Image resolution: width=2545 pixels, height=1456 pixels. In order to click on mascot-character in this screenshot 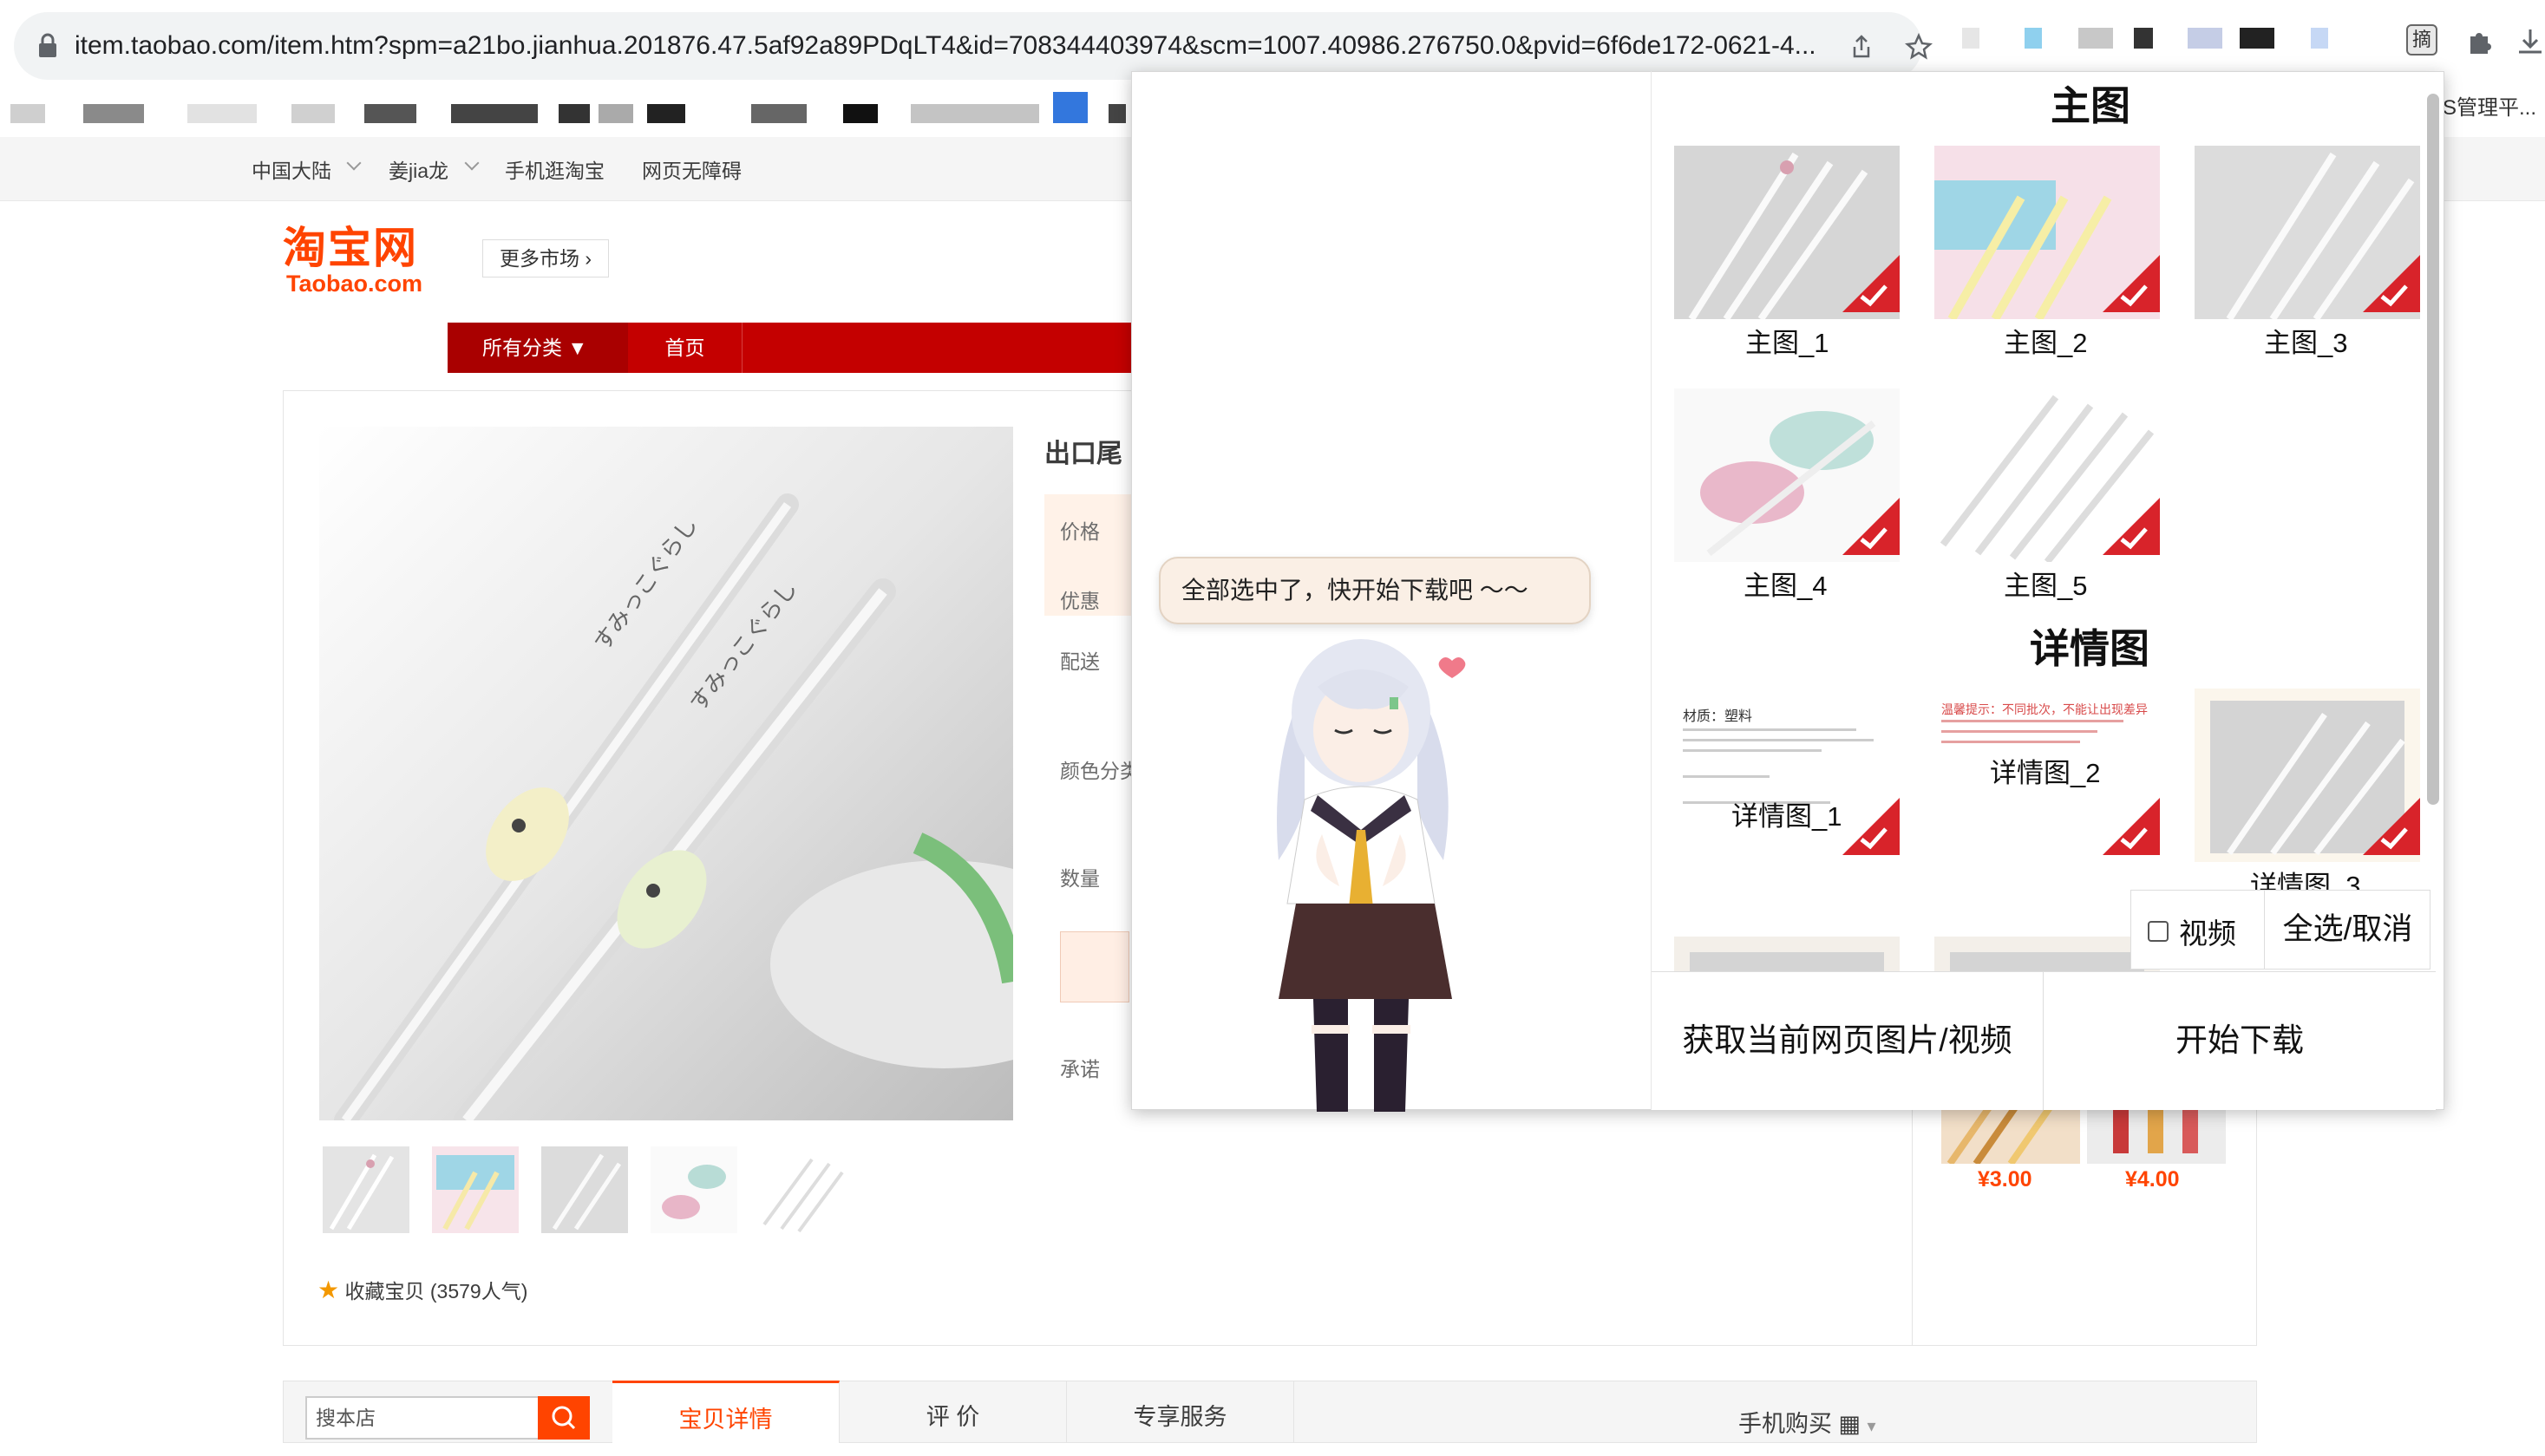, I will do `click(1371, 875)`.